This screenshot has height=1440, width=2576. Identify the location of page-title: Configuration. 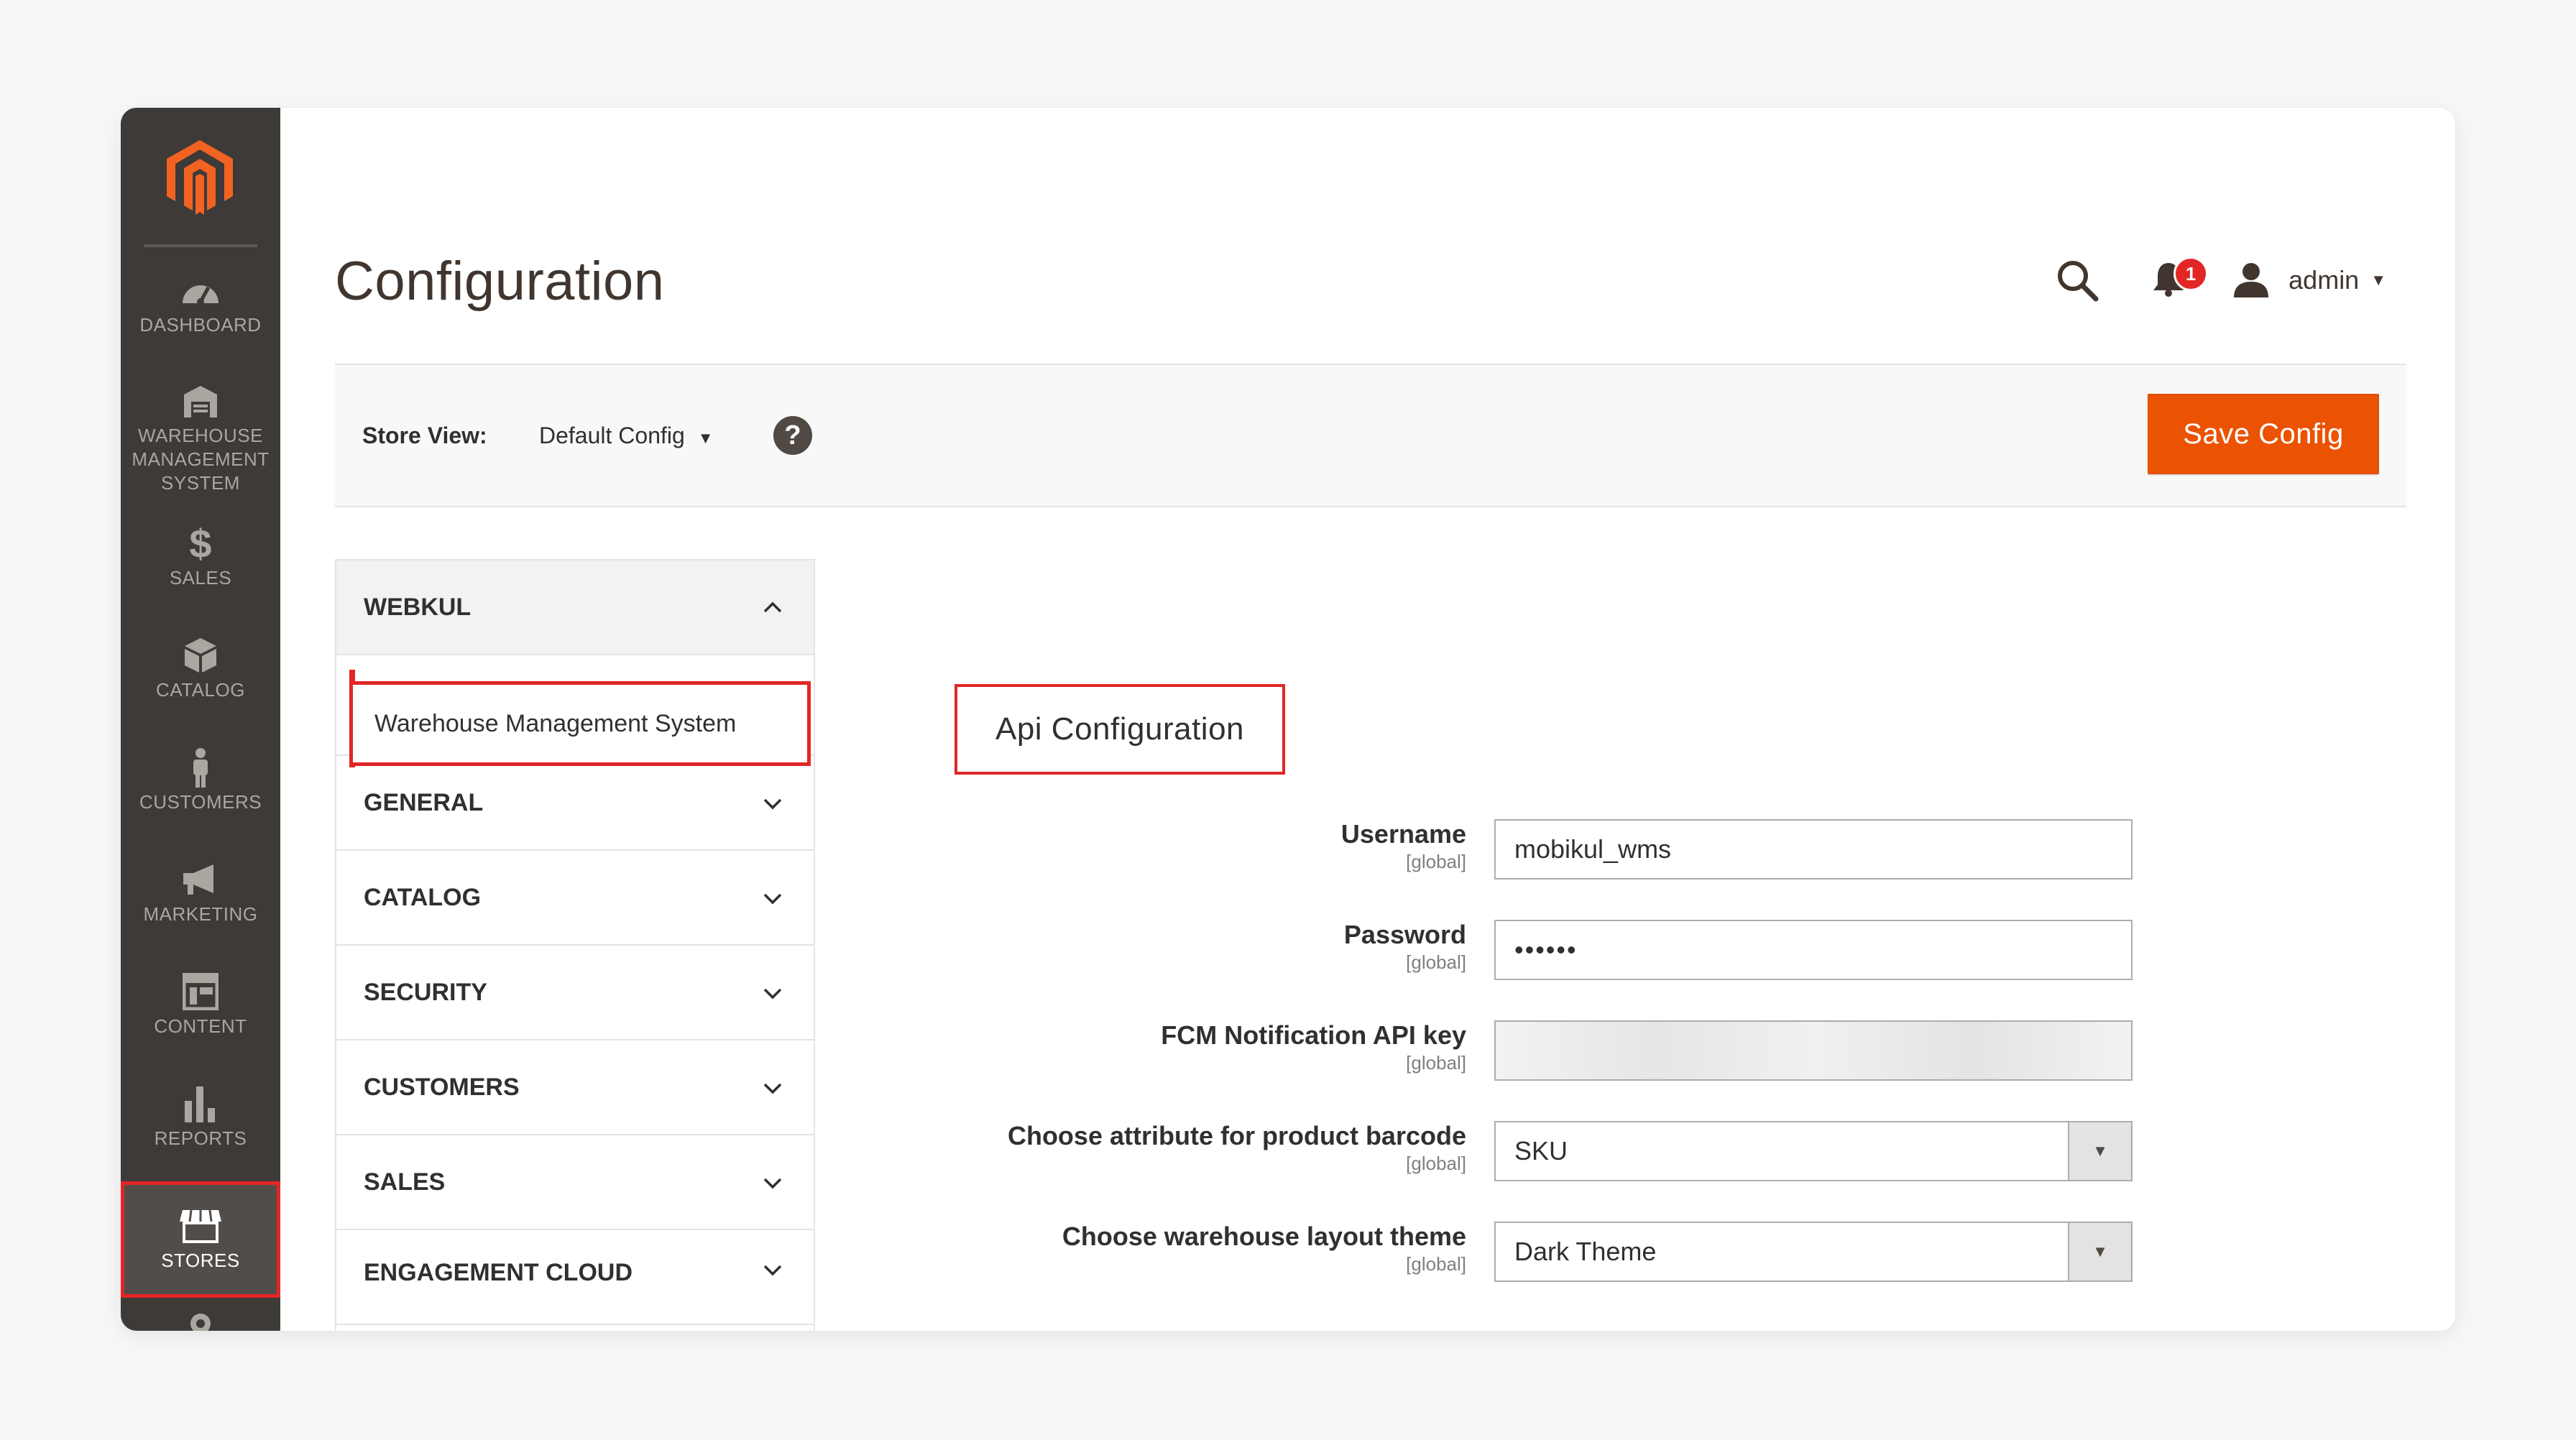
(500, 281).